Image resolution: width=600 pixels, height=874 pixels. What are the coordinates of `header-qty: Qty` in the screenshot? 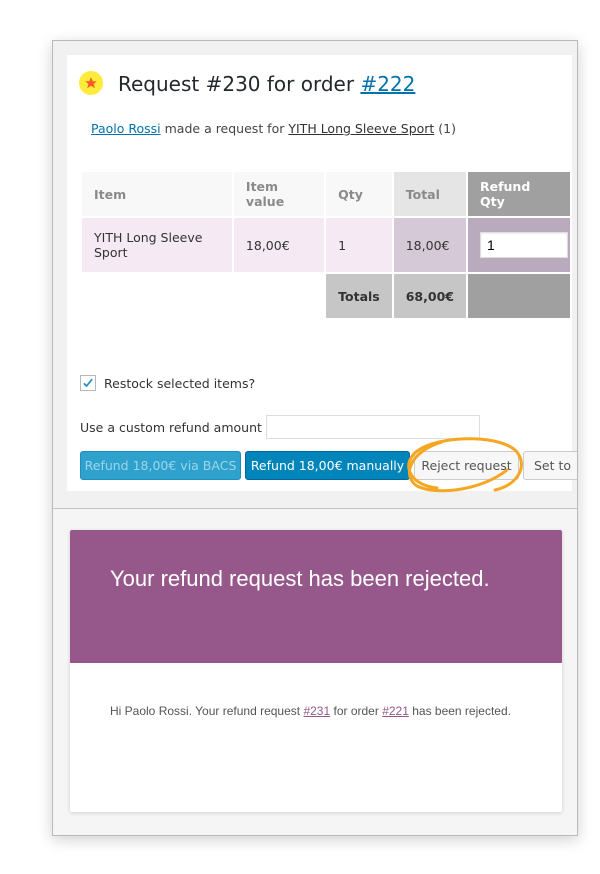 It's located at (359, 194).